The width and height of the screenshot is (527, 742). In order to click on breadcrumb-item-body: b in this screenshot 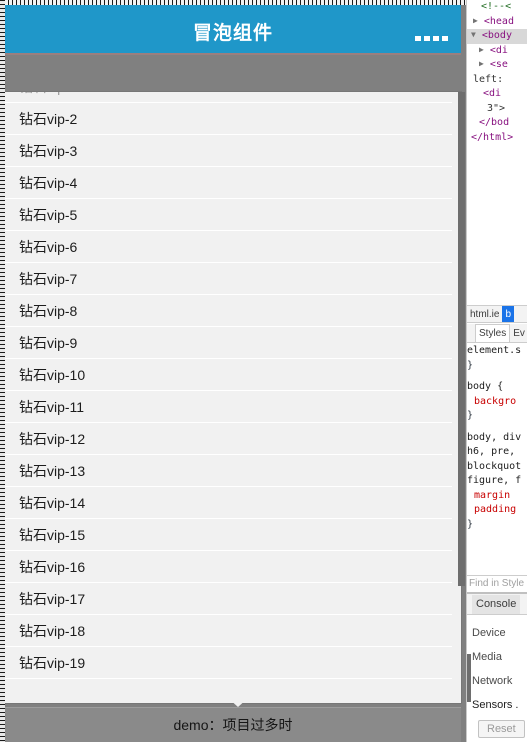, I will do `click(508, 314)`.